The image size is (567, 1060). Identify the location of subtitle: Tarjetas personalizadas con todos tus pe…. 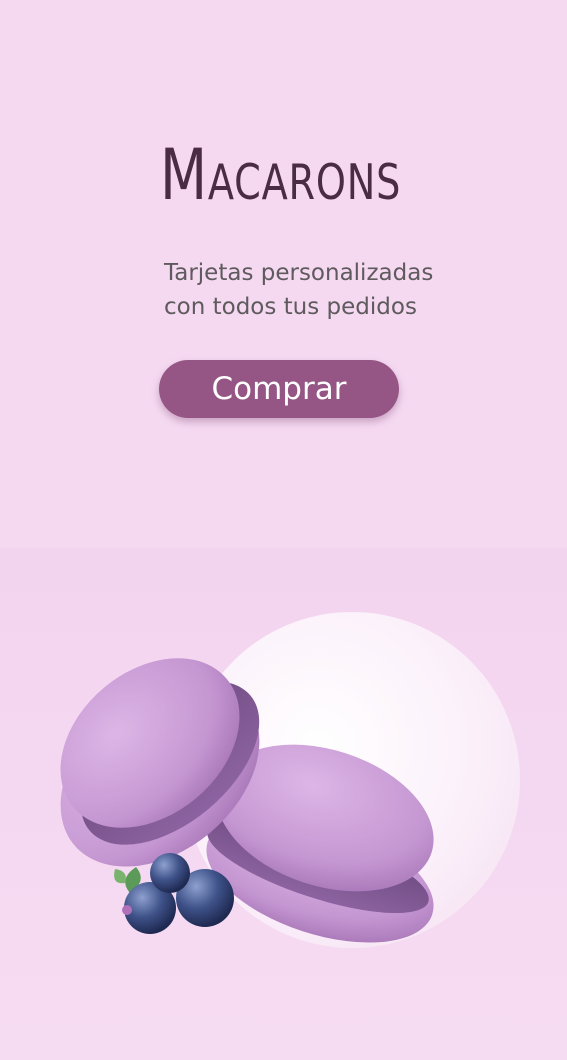
(329, 290).